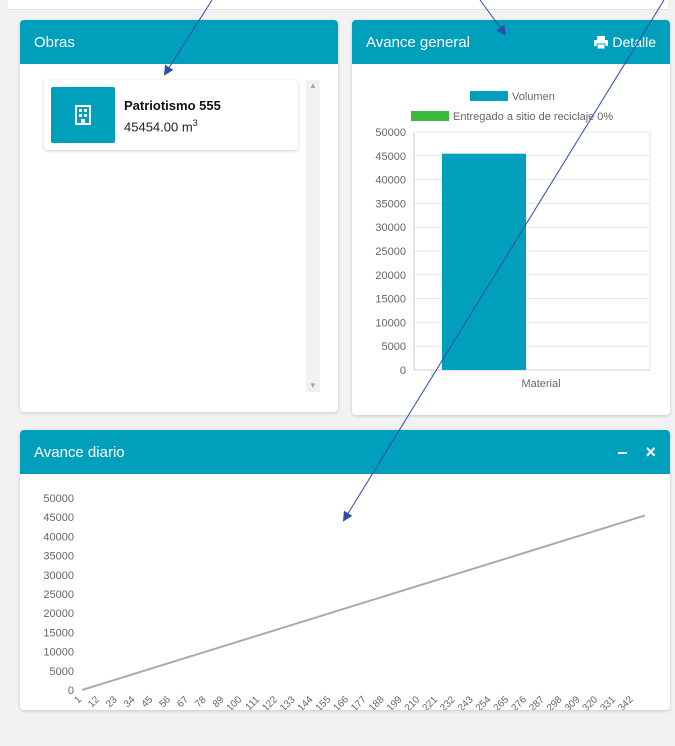 This screenshot has width=675, height=746. I want to click on x-tick-label: 144, so click(306, 702).